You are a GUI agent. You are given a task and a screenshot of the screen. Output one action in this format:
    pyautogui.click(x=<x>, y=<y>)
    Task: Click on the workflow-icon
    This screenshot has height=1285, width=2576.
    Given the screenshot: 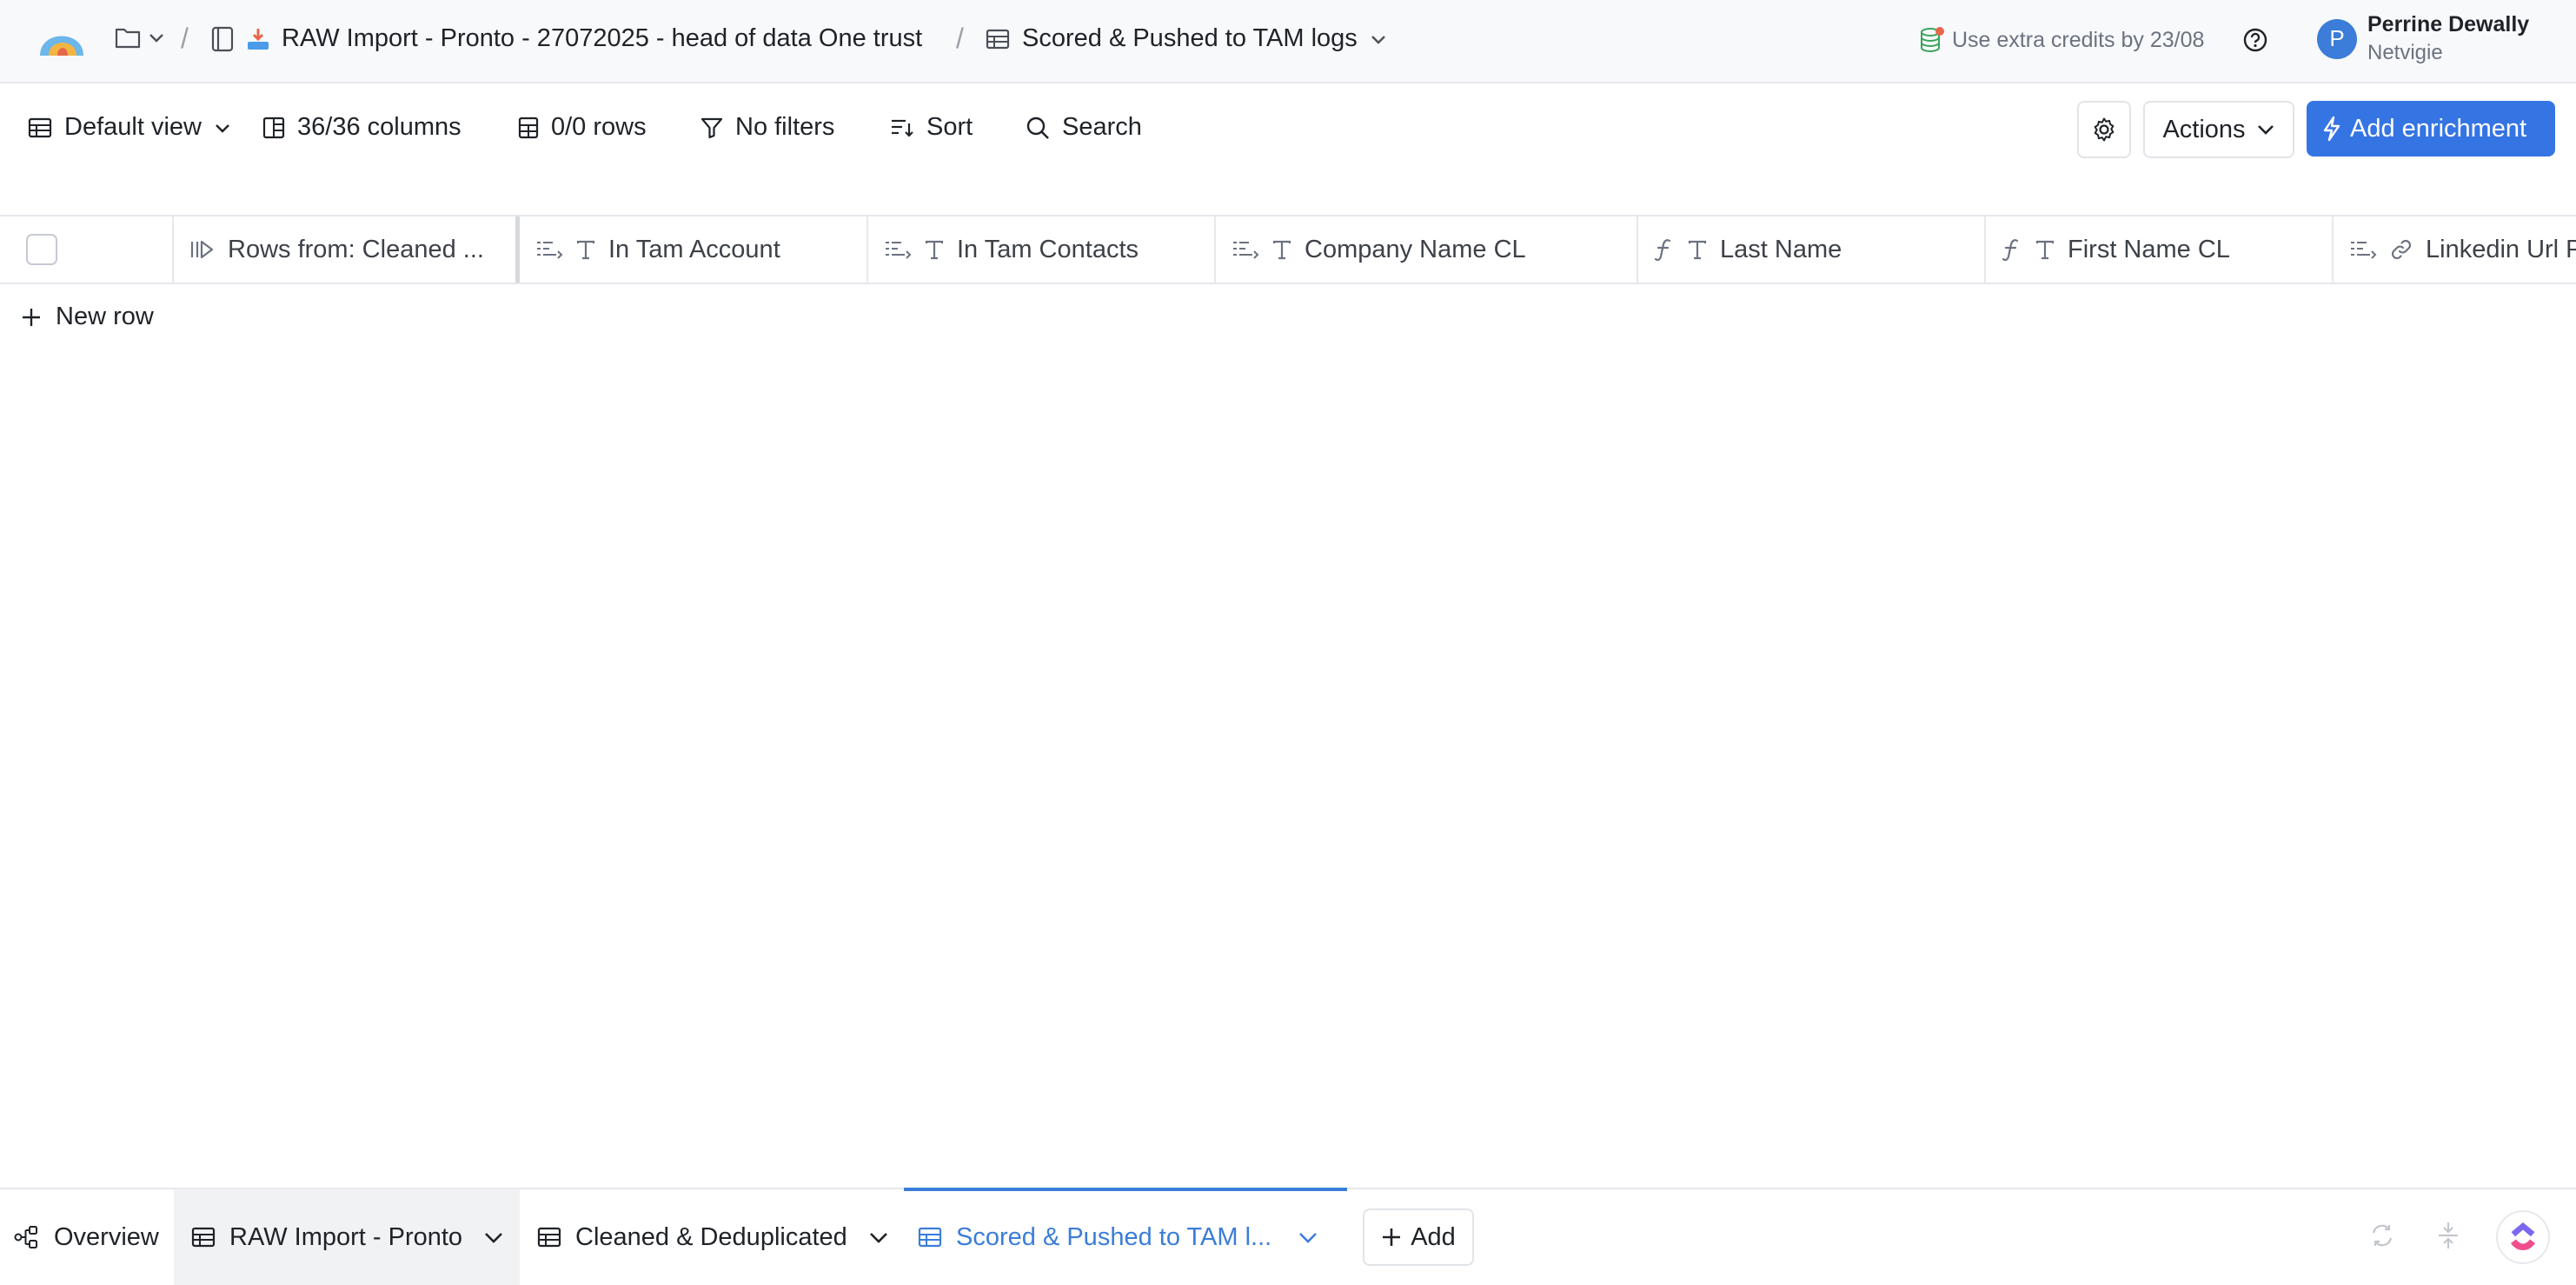 What is the action you would take?
    pyautogui.click(x=27, y=1237)
    